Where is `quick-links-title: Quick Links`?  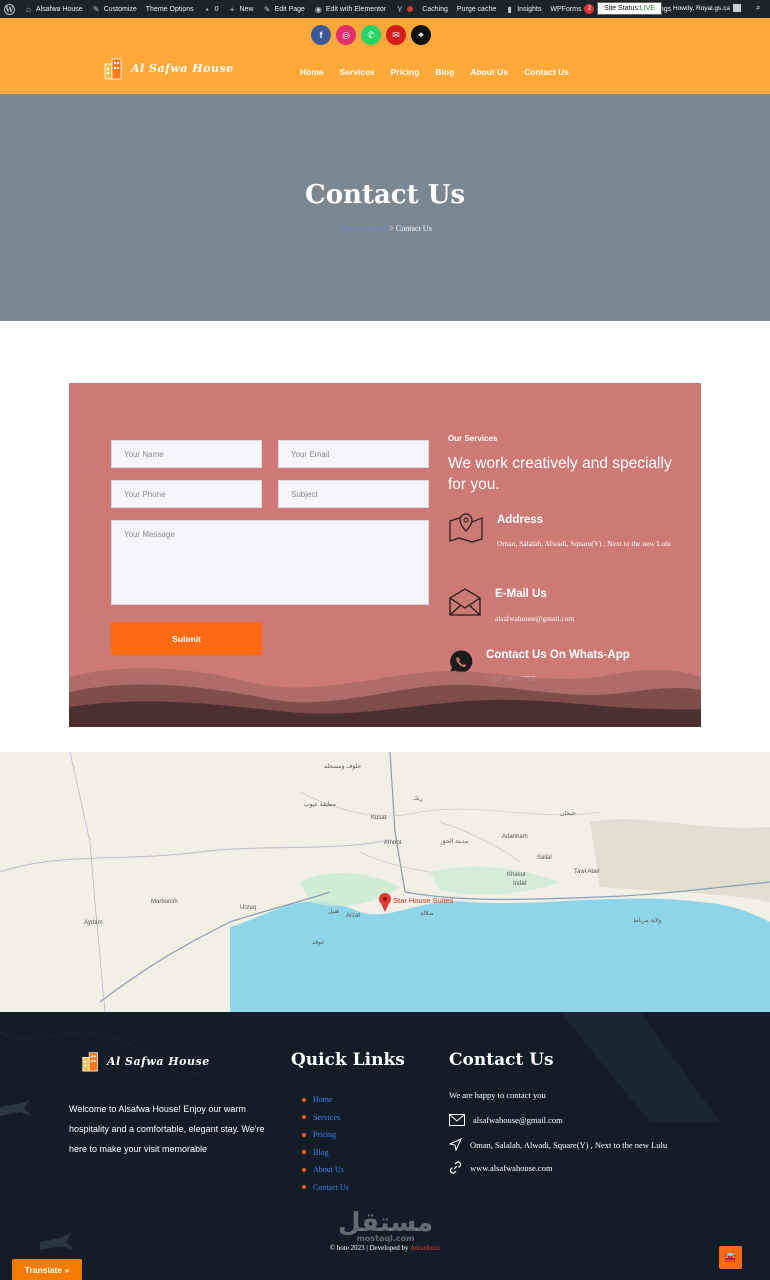
quick-links-title: Quick Links is located at coordinates (348, 1060).